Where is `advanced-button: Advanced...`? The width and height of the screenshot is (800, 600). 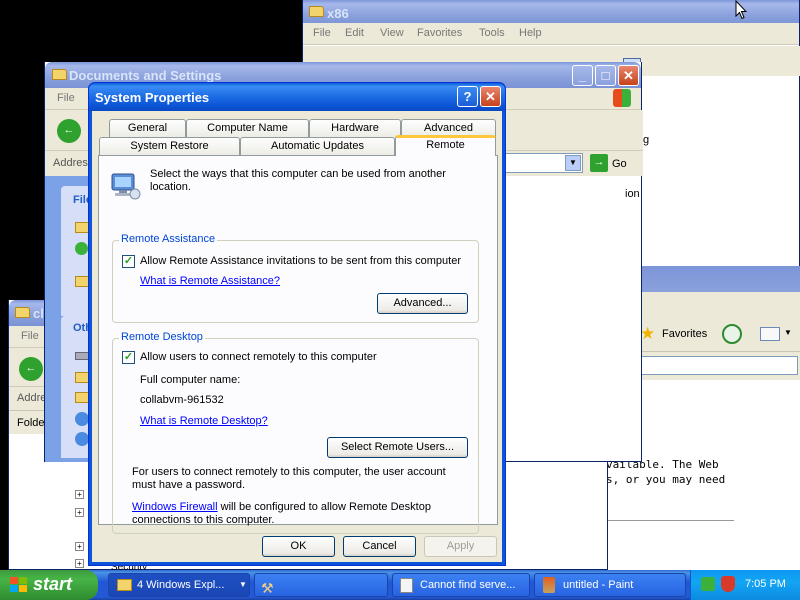
advanced-button: Advanced... is located at coordinates (422, 303).